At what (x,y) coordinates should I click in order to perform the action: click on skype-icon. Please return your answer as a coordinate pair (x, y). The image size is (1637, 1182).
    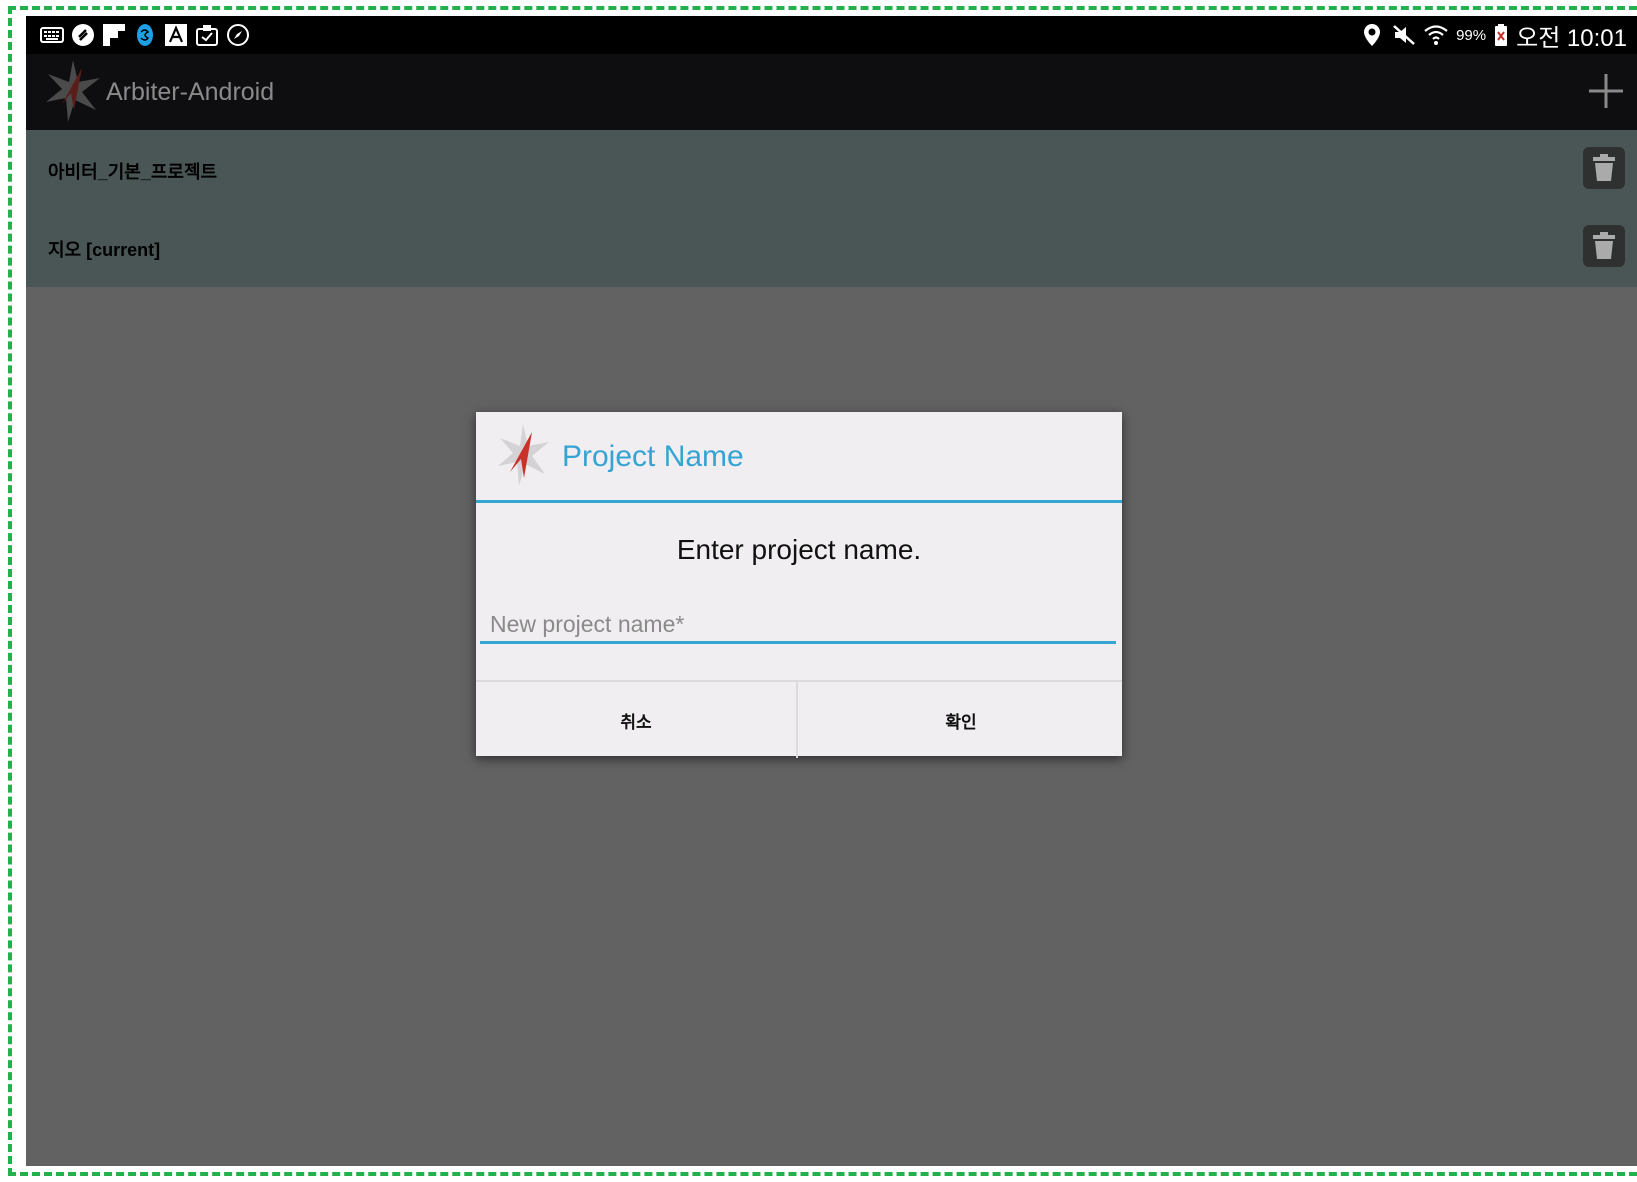
    Looking at the image, I should click on (145, 35).